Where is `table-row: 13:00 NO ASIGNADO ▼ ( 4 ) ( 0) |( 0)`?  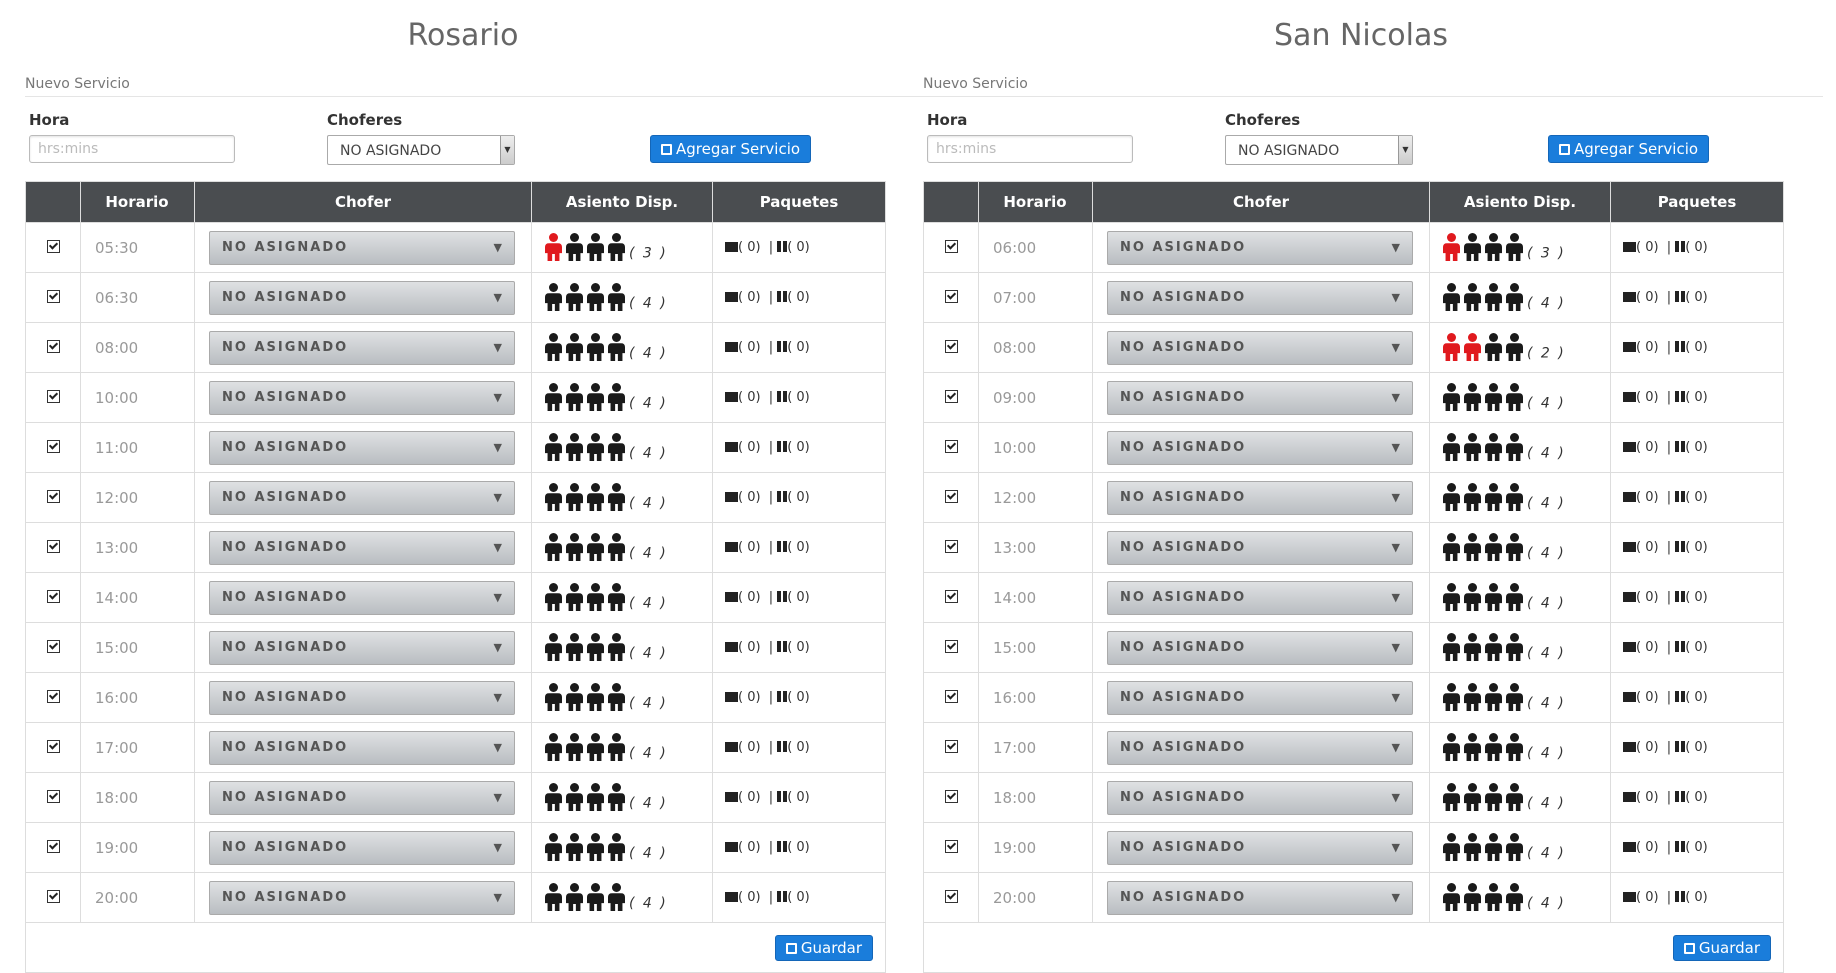 table-row: 13:00 NO ASIGNADO ▼ ( 4 ) ( 0) |( 0) is located at coordinates (455, 547).